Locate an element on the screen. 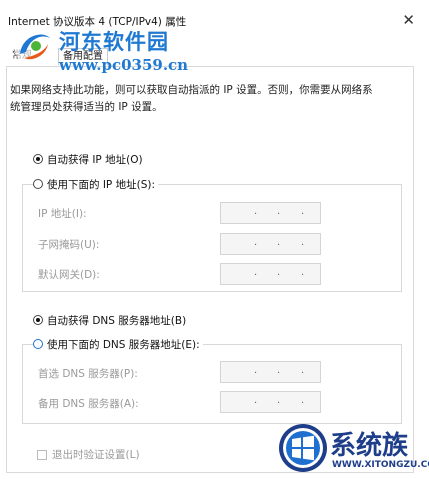 This screenshot has width=429, height=479. ip-auto-option: 自动获得 IP 地址(O) is located at coordinates (88, 159).